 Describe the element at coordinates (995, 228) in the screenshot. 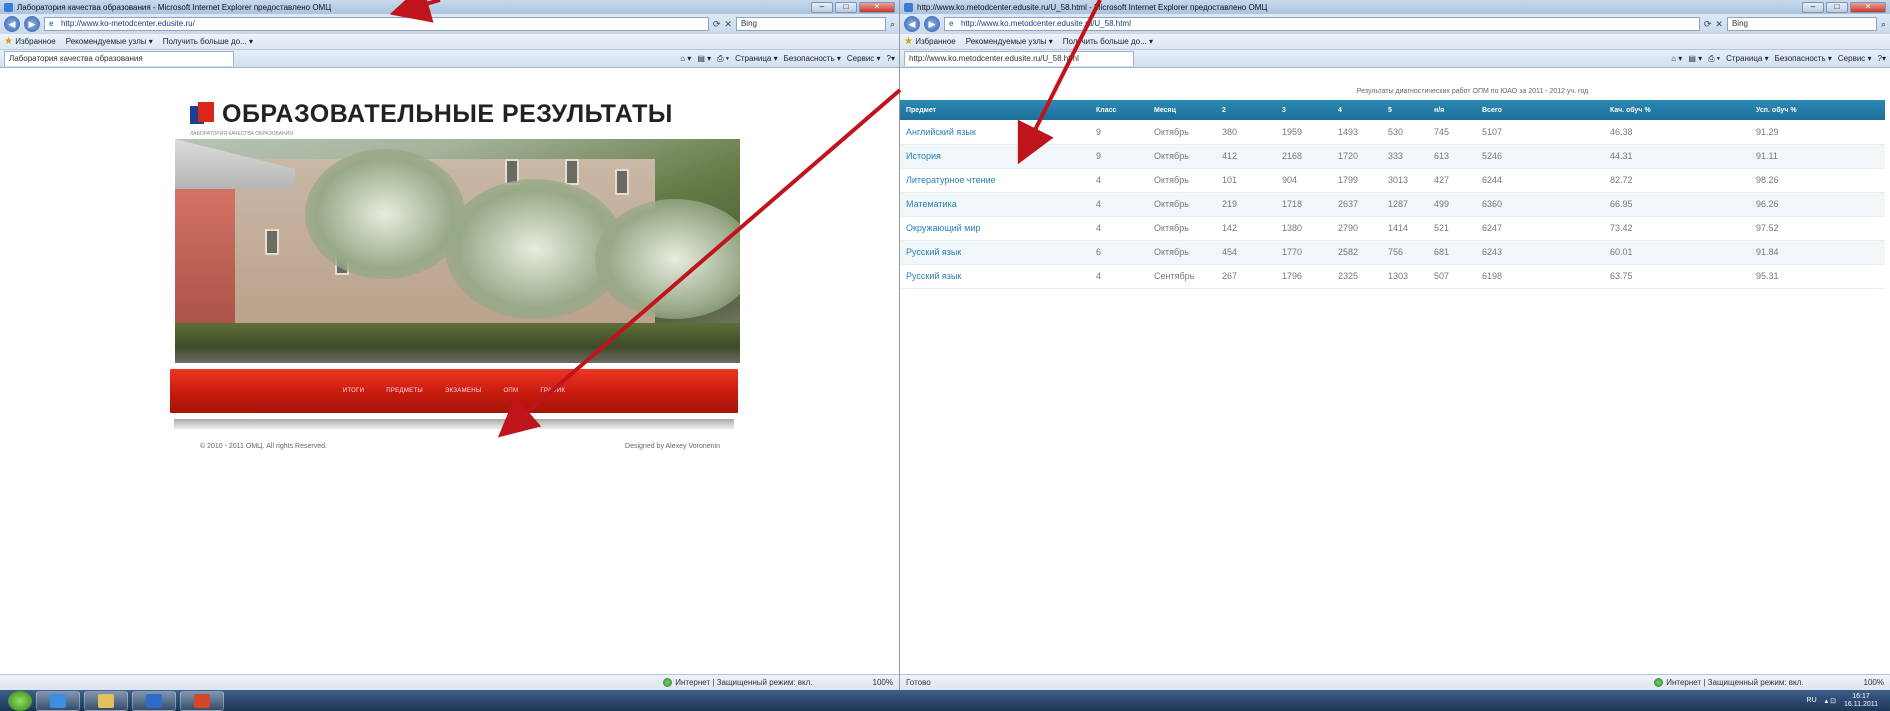

I see `subject-link: Окружающий мир` at that location.